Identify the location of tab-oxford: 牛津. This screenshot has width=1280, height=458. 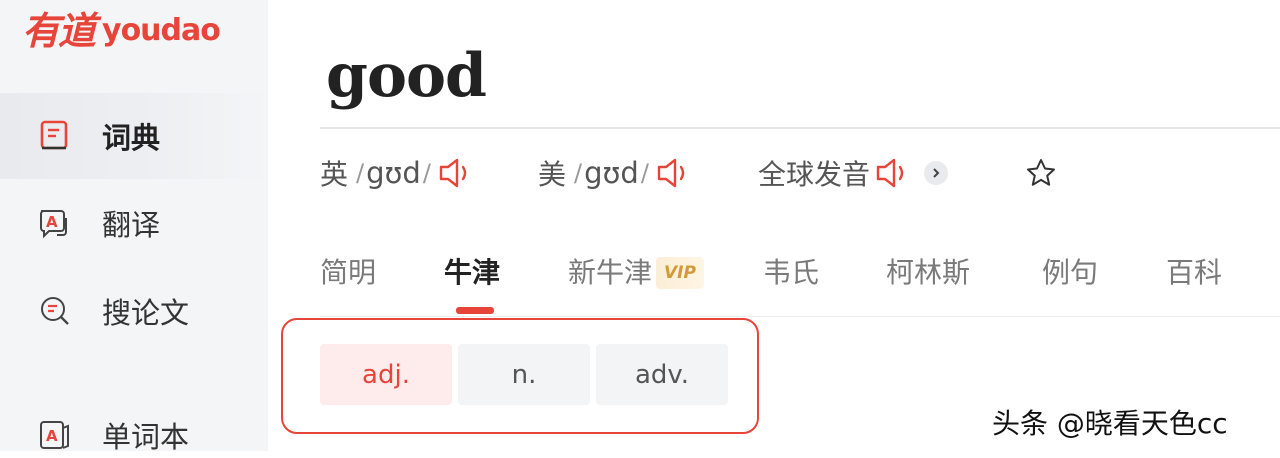
(472, 273).